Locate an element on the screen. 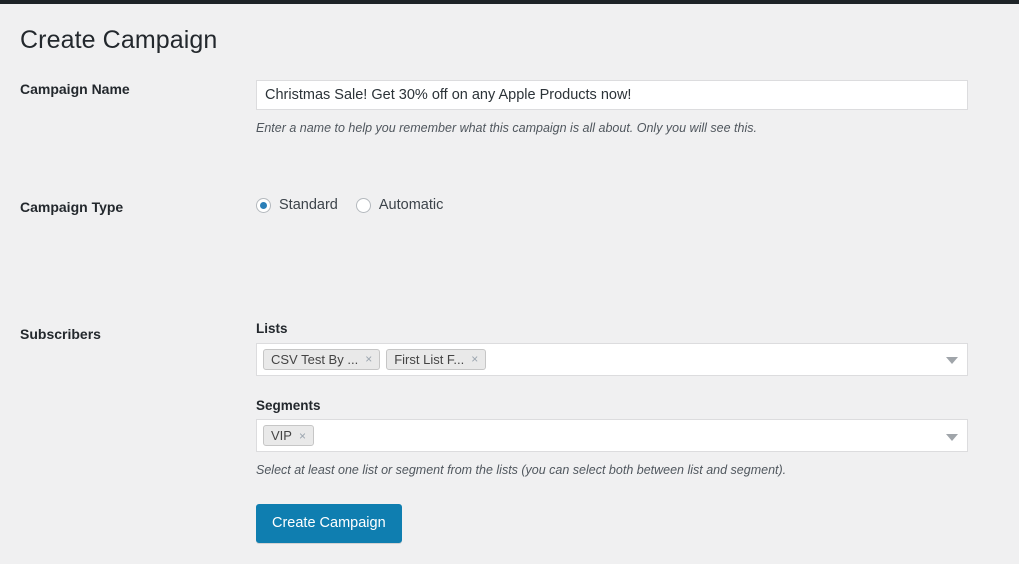 The width and height of the screenshot is (1019, 564). lists-select: CSV Test By ... × First List F... × is located at coordinates (612, 359).